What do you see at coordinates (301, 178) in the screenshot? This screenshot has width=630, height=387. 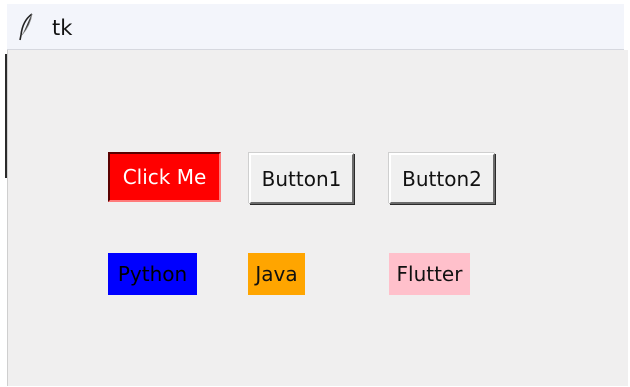 I see `button1-button: Button1` at bounding box center [301, 178].